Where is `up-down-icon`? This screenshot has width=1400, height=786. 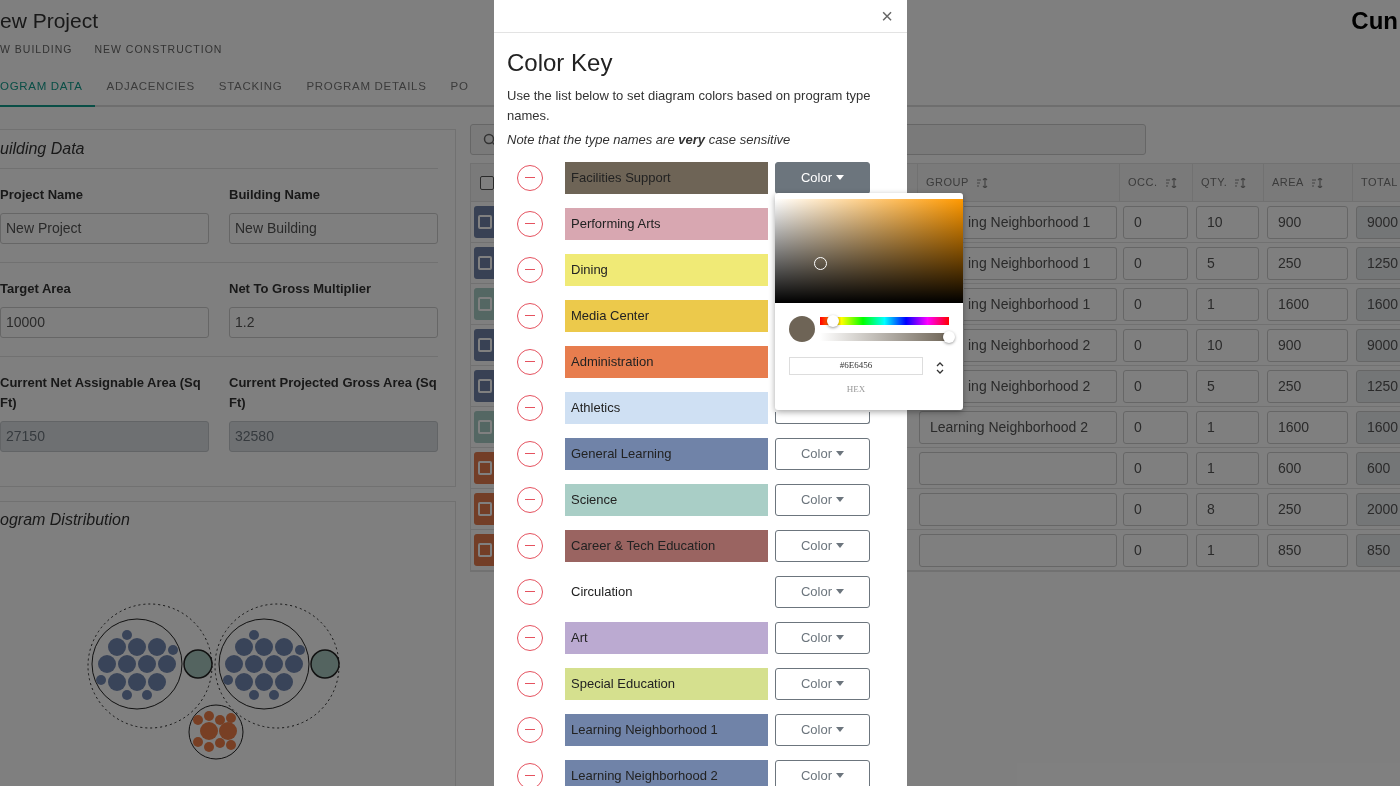
up-down-icon is located at coordinates (940, 368).